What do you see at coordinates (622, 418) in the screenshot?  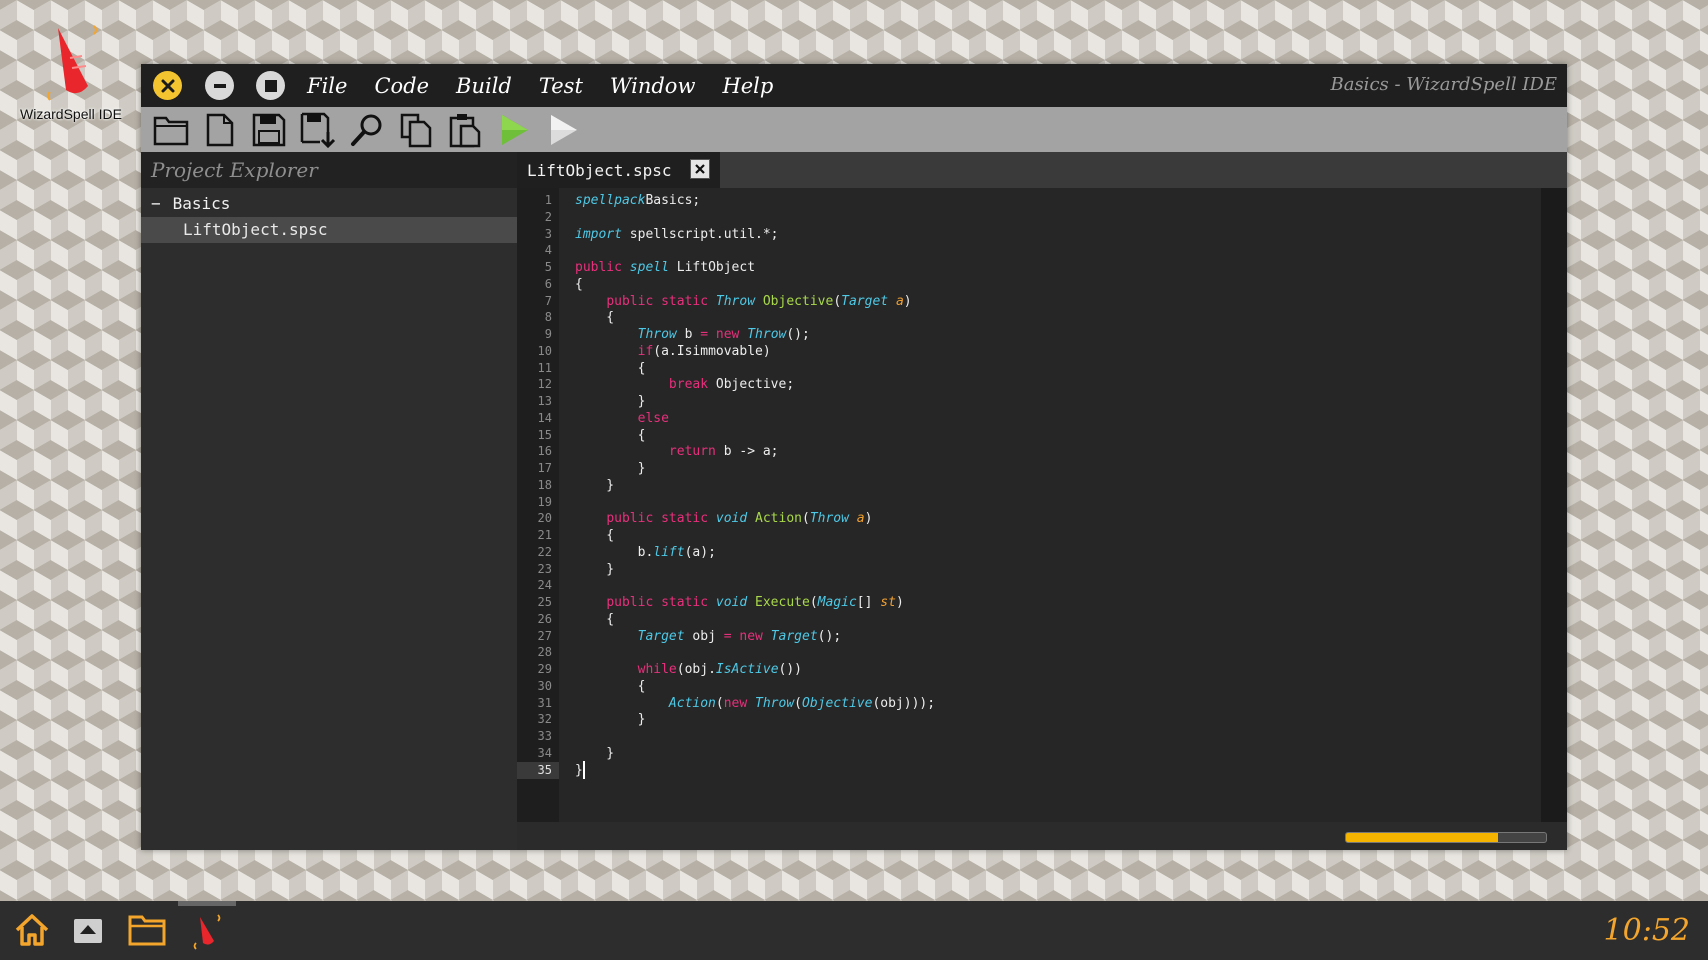 I see `code-line: else` at bounding box center [622, 418].